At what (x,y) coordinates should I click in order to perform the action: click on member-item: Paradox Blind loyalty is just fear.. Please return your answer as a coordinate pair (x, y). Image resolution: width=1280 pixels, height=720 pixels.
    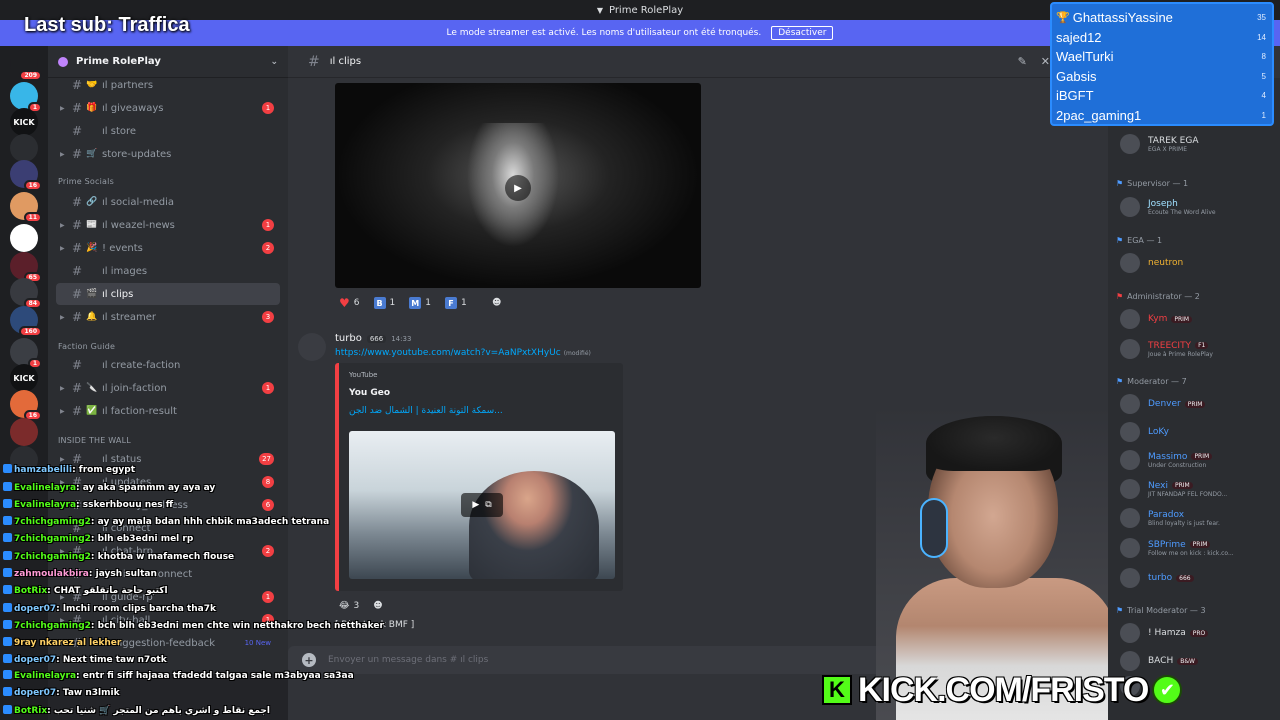
    Looking at the image, I should click on (1198, 518).